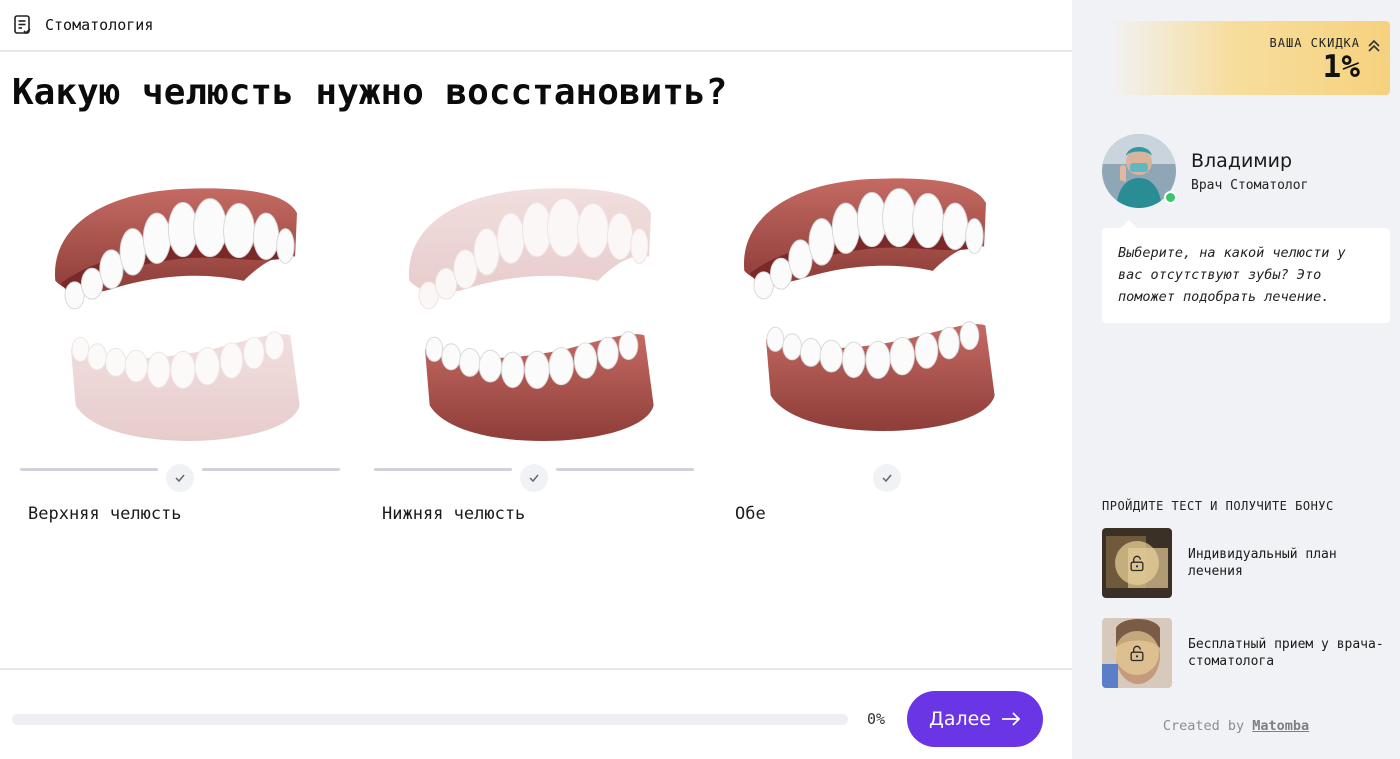 This screenshot has height=759, width=1400. Describe the element at coordinates (181, 312) in the screenshot. I see `upper-jaw-image` at that location.